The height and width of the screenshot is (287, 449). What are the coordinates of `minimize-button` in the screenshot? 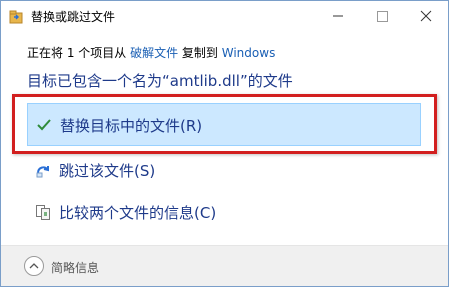 It's located at (338, 16).